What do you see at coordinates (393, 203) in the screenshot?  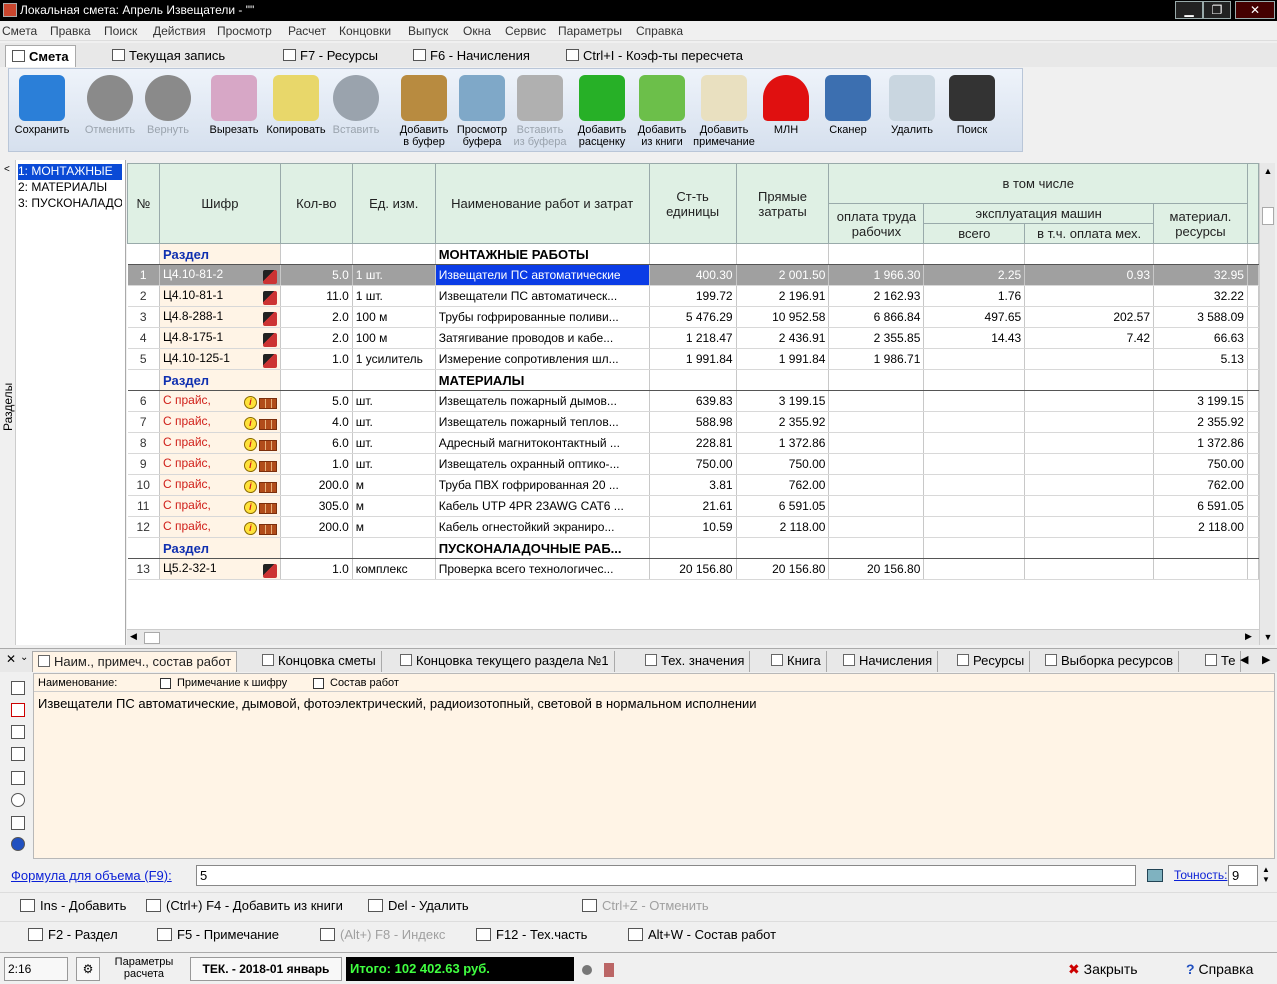 I see `col-header-unit: Ед. изм.` at bounding box center [393, 203].